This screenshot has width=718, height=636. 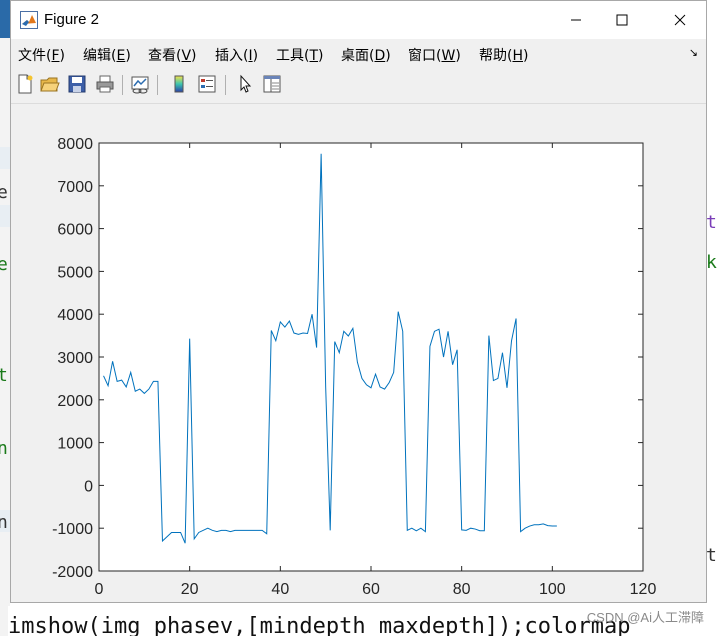 What do you see at coordinates (693, 52) in the screenshot?
I see `dock-figure-icon: ↘` at bounding box center [693, 52].